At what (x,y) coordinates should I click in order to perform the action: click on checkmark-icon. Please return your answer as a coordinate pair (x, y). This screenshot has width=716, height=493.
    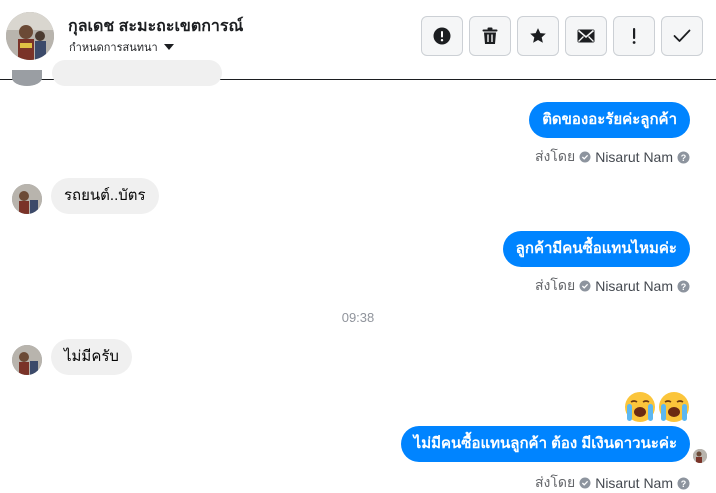
    Looking at the image, I should click on (682, 35).